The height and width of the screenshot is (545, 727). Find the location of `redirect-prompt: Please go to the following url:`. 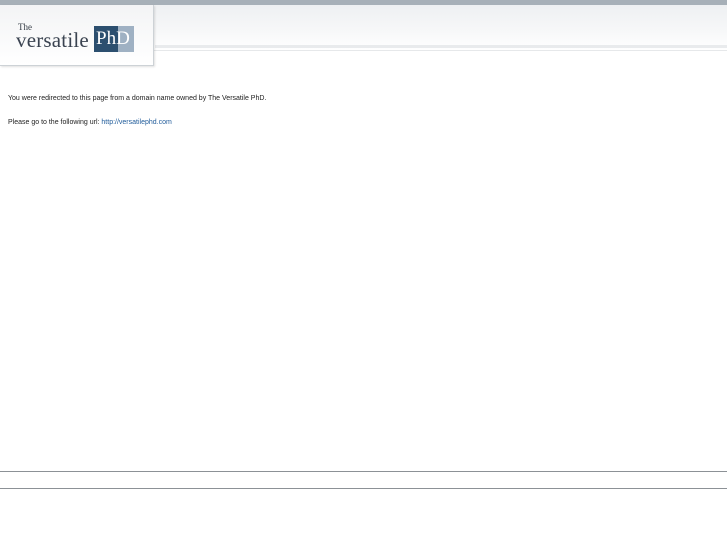

redirect-prompt: Please go to the following url: is located at coordinates (54, 122).